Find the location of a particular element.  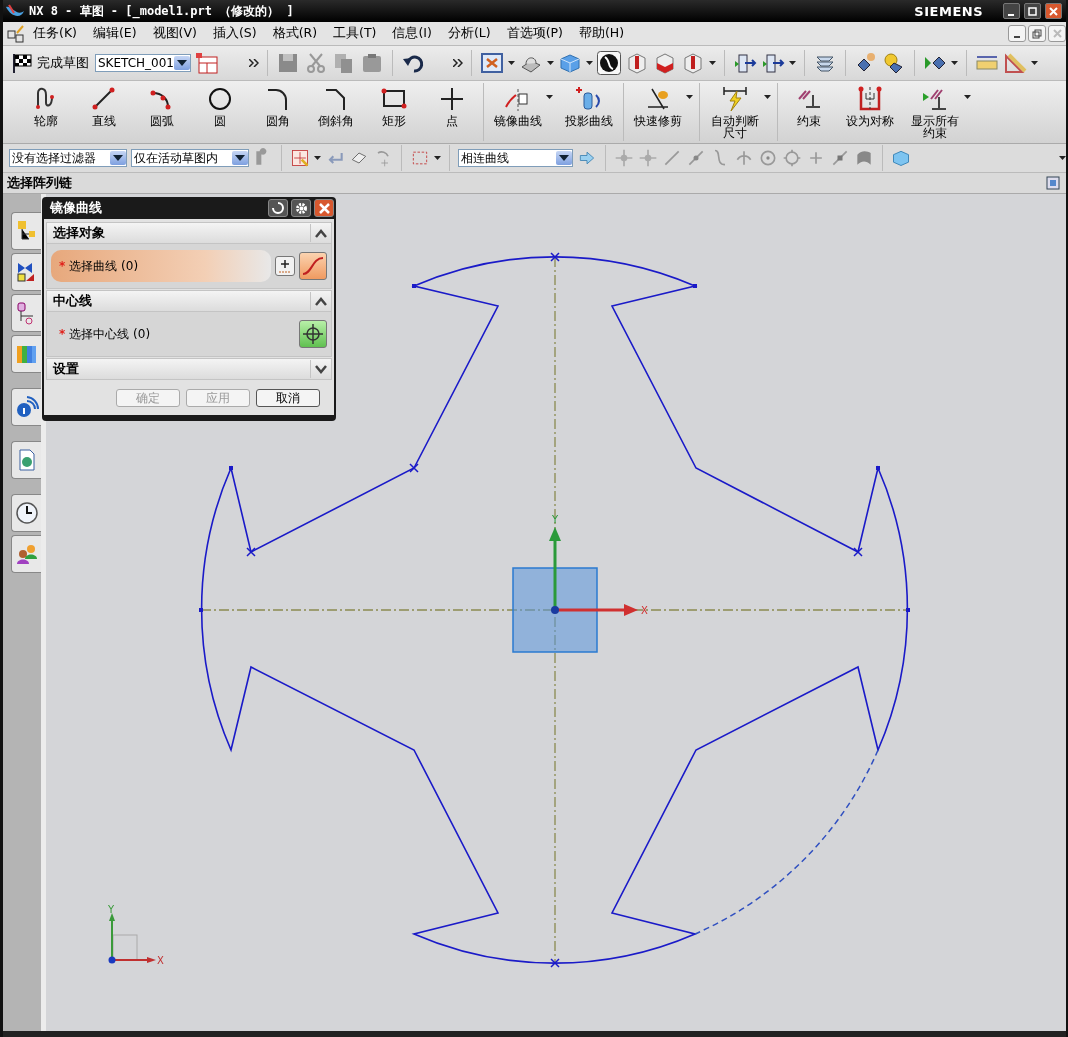

task-environment-icon is located at coordinates (16, 33).